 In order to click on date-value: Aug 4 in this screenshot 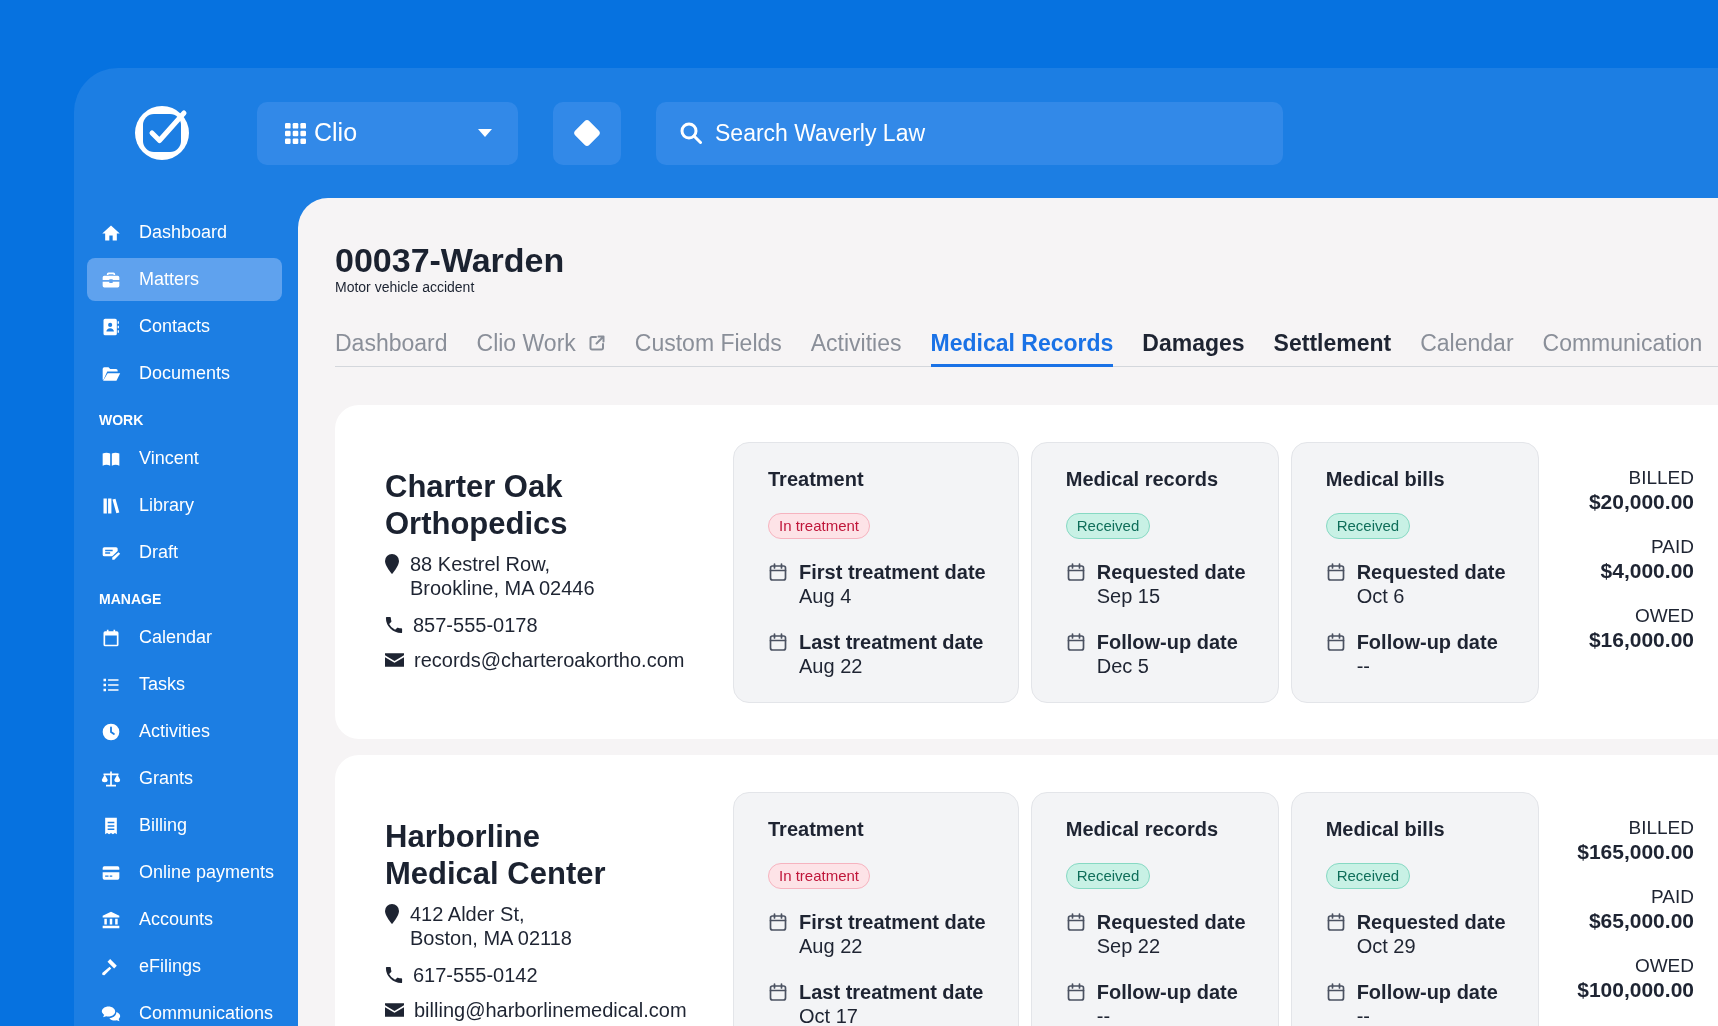, I will do `click(826, 596)`.